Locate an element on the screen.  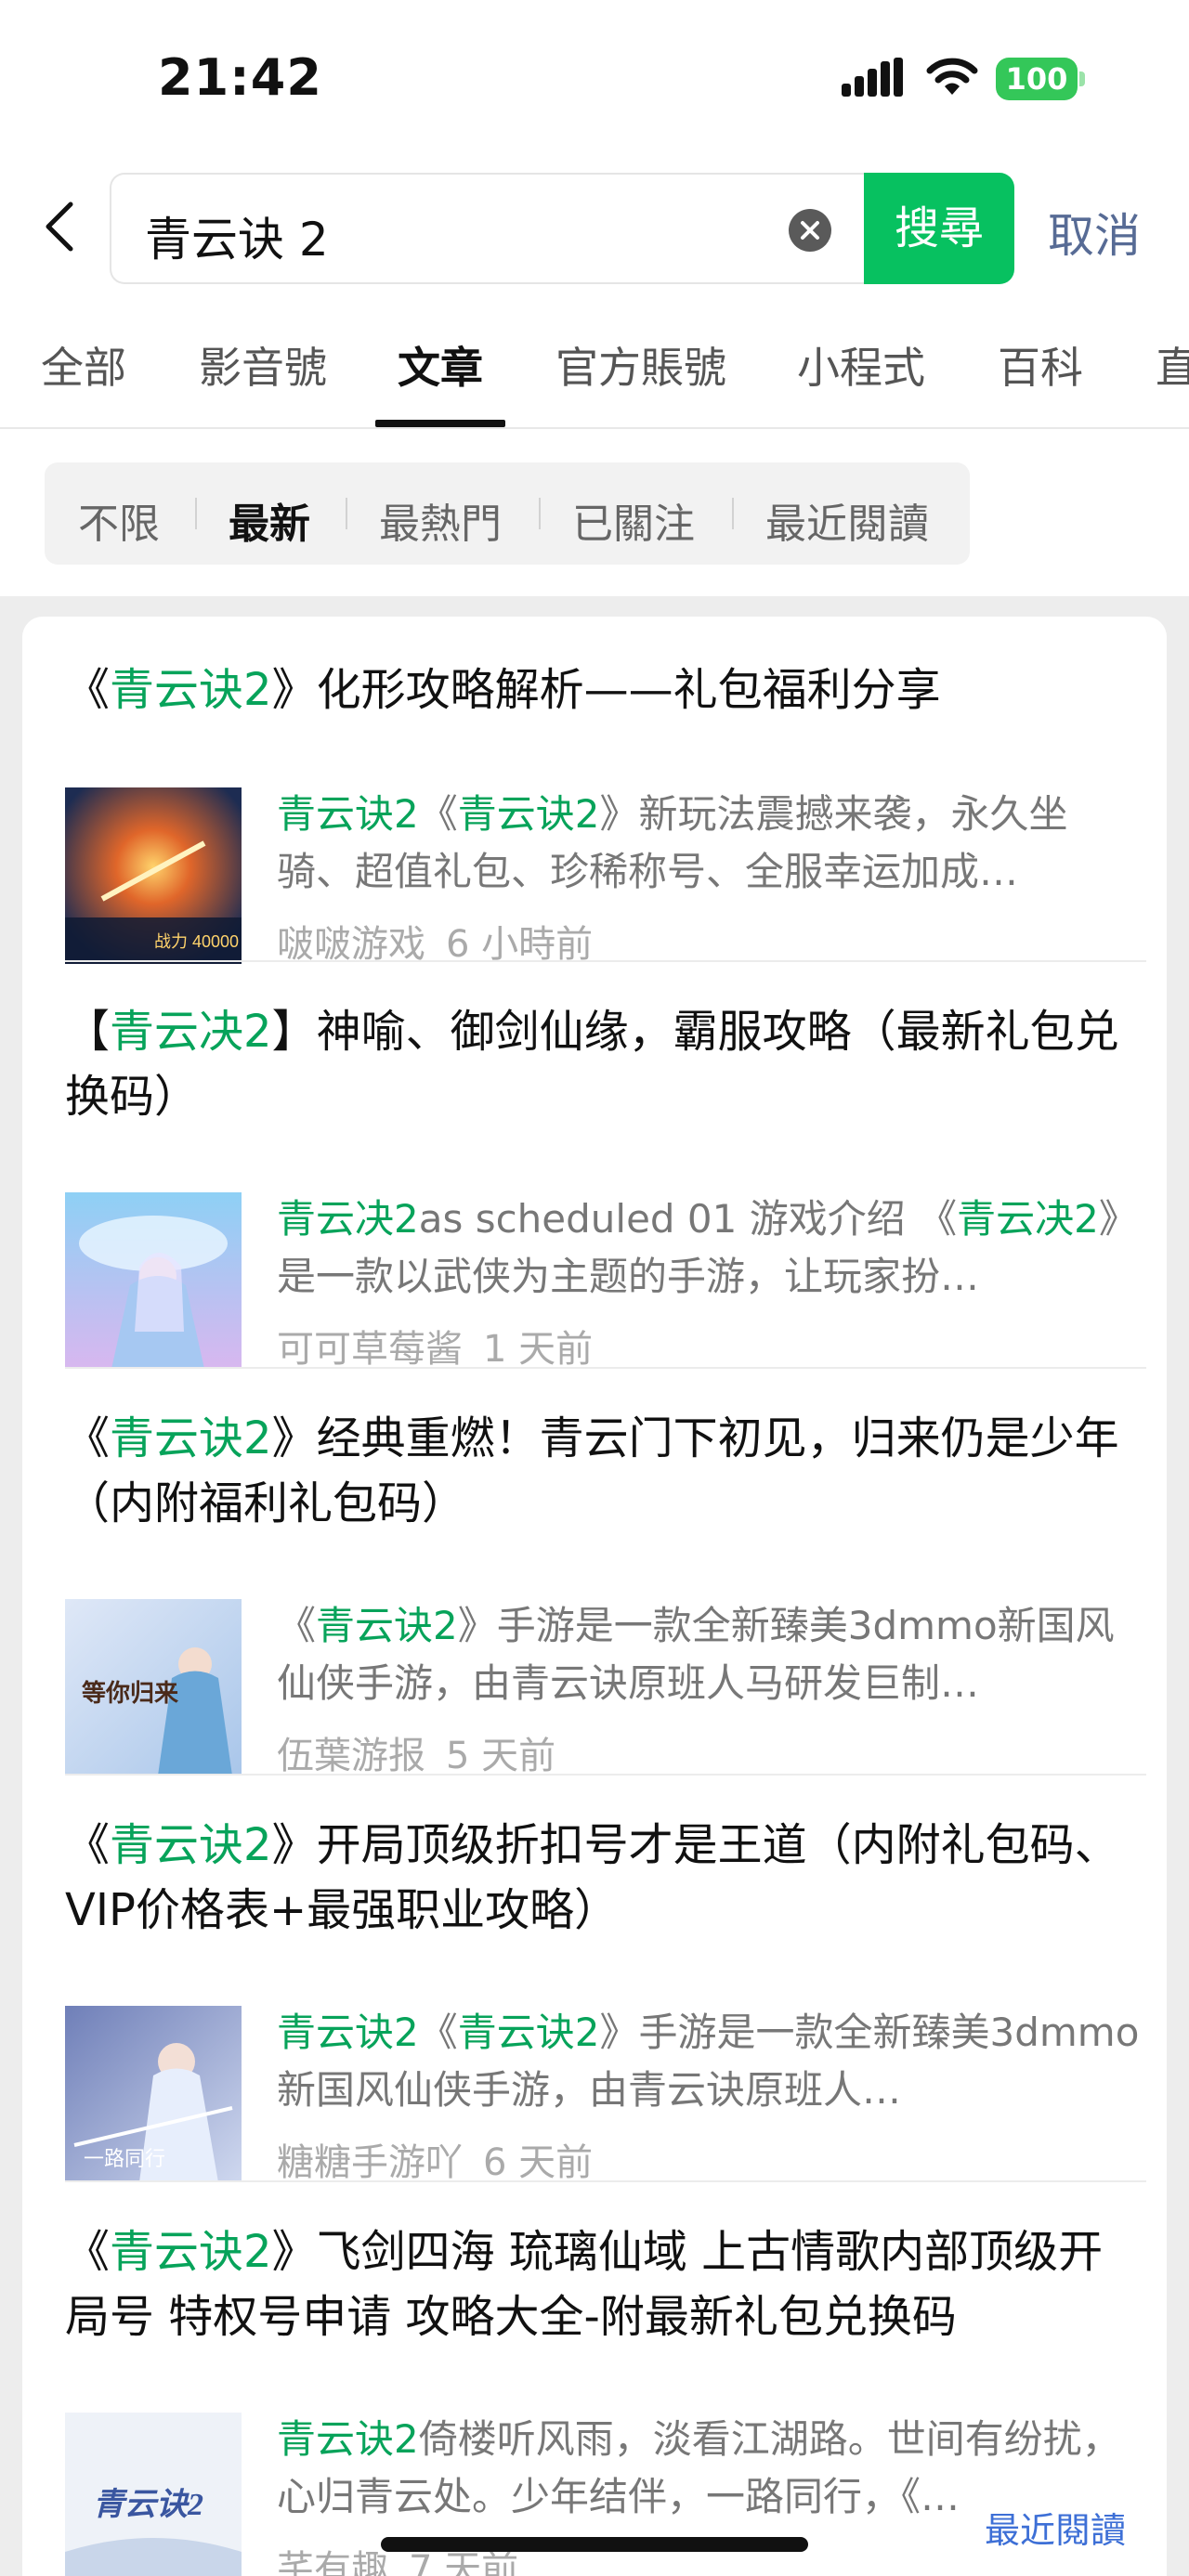
cancel-button: 取消 is located at coordinates (1094, 232).